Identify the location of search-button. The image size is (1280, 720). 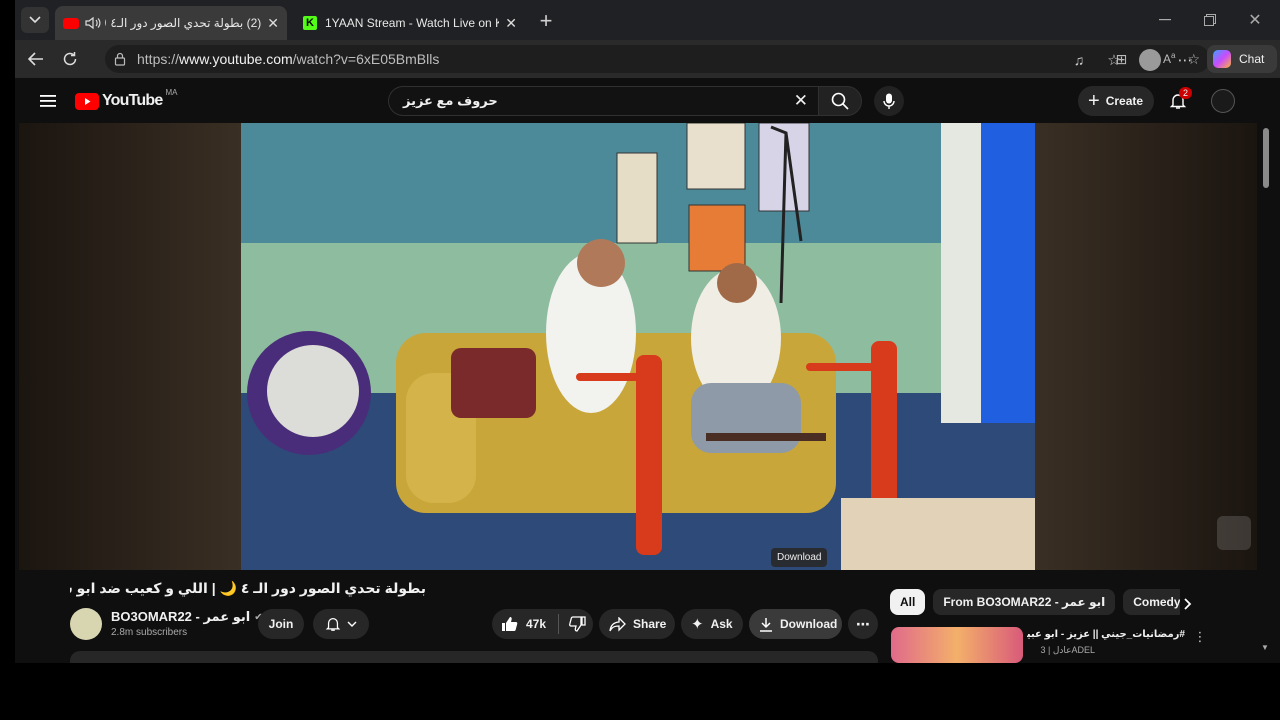
(840, 101).